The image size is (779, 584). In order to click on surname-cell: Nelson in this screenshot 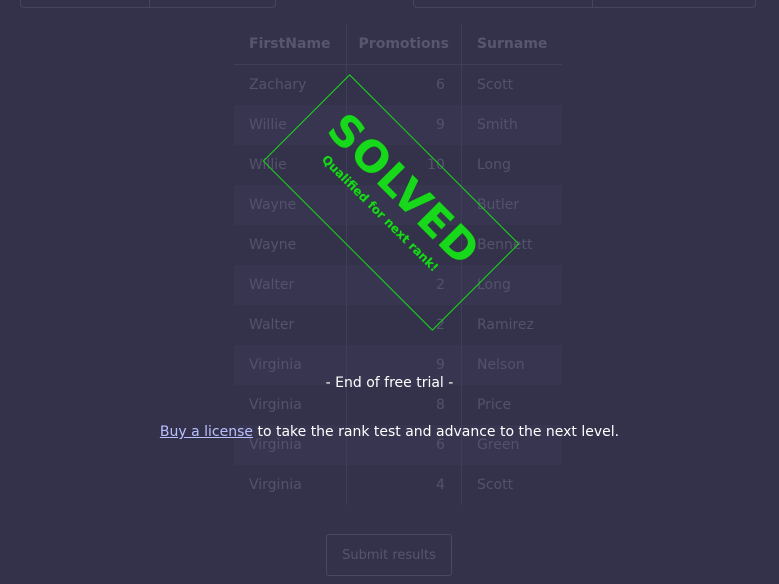, I will do `click(511, 365)`.